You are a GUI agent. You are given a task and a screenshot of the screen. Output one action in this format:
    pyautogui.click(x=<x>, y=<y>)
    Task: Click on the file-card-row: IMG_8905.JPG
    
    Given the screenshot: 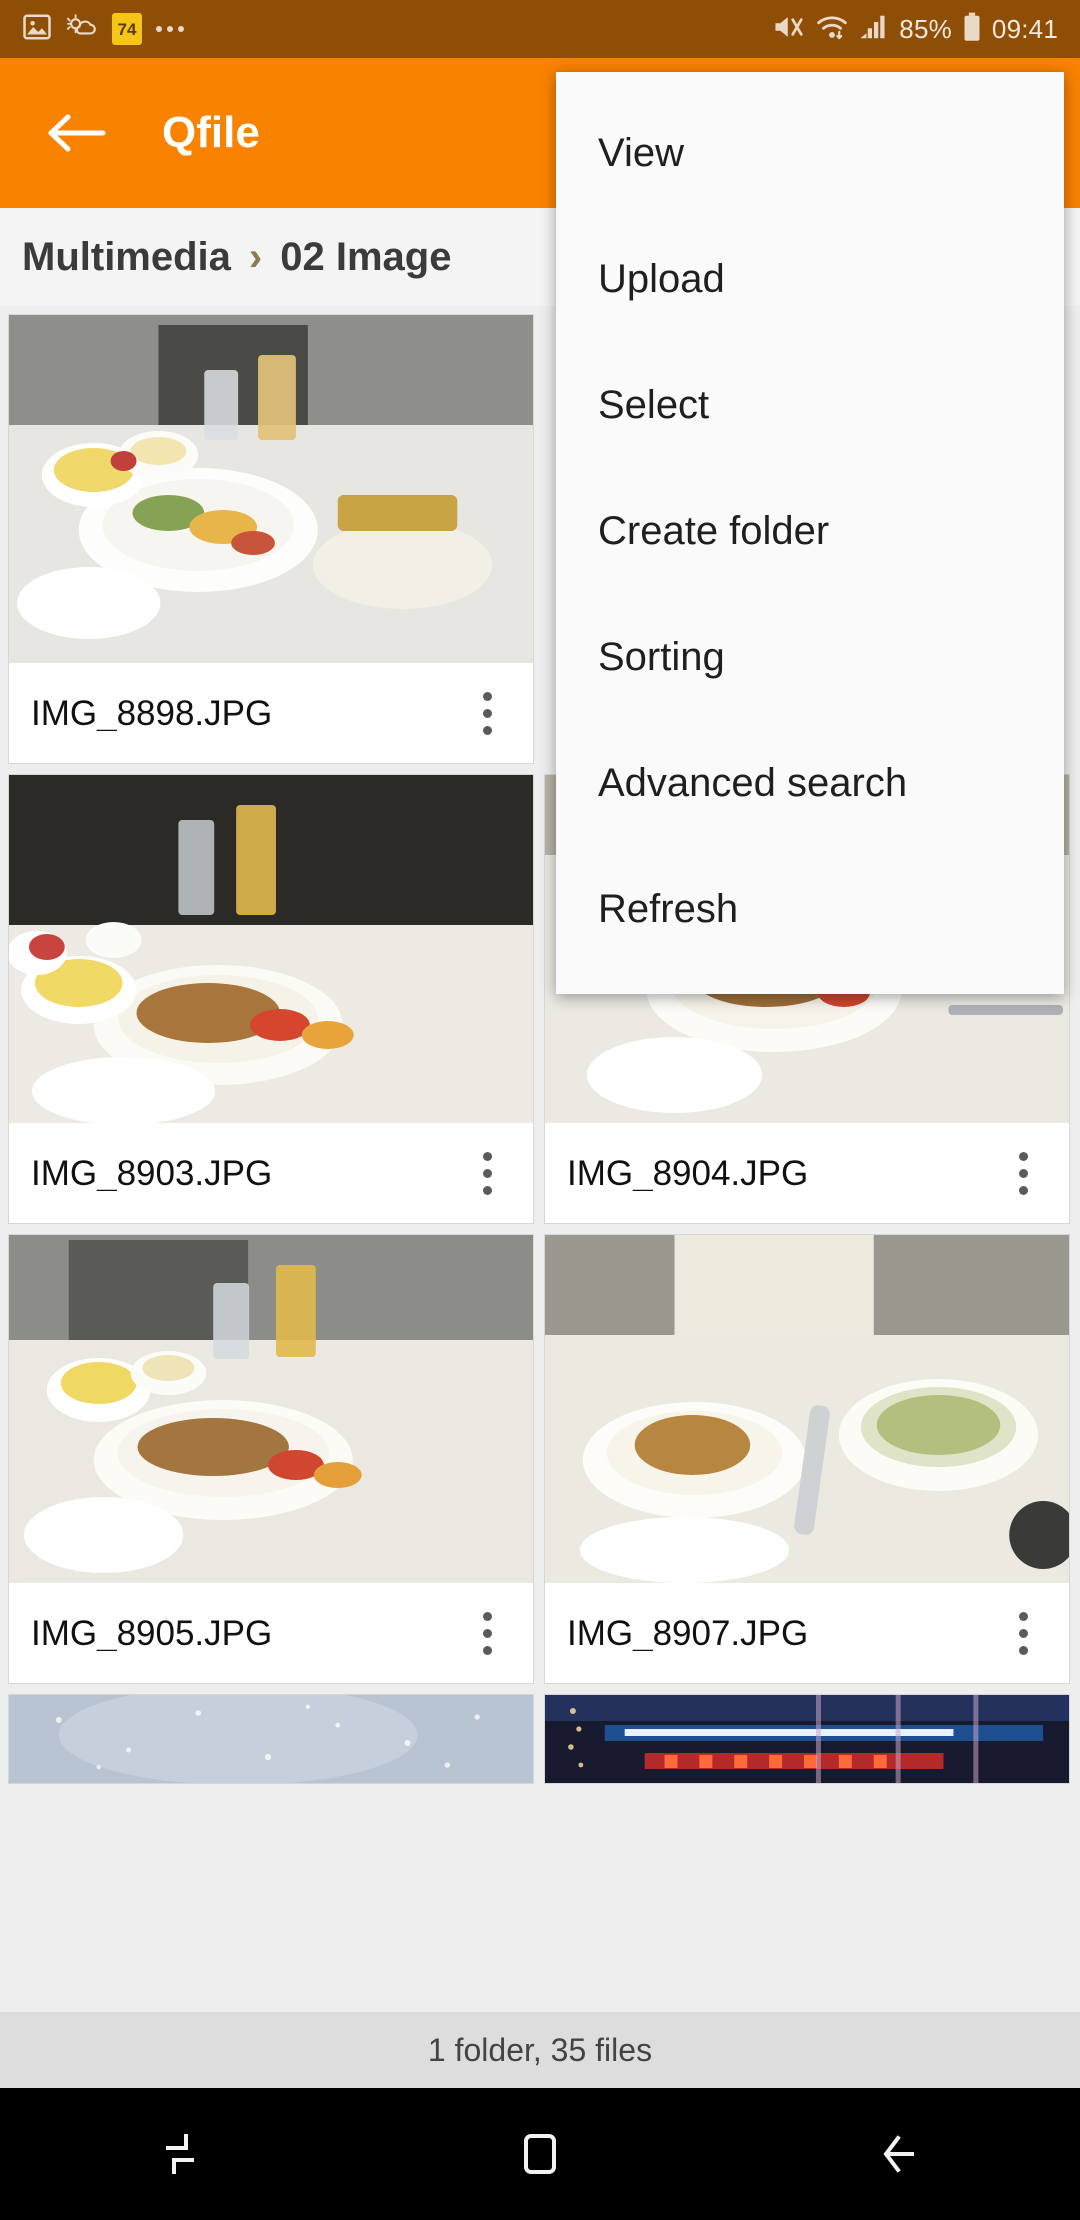 What is the action you would take?
    pyautogui.click(x=271, y=1633)
    